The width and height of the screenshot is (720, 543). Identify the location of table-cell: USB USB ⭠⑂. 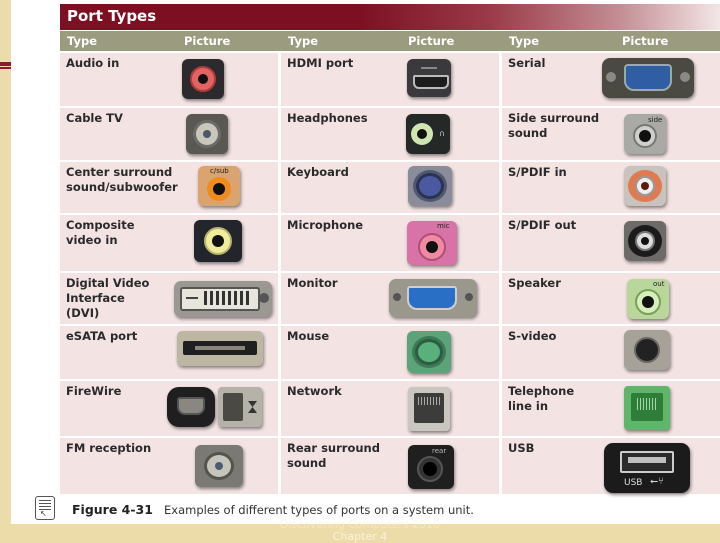
(611, 465).